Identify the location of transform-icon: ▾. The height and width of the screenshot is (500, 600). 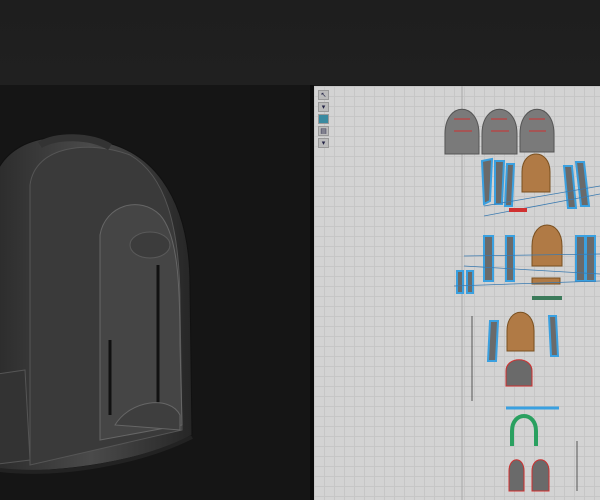
(323, 107).